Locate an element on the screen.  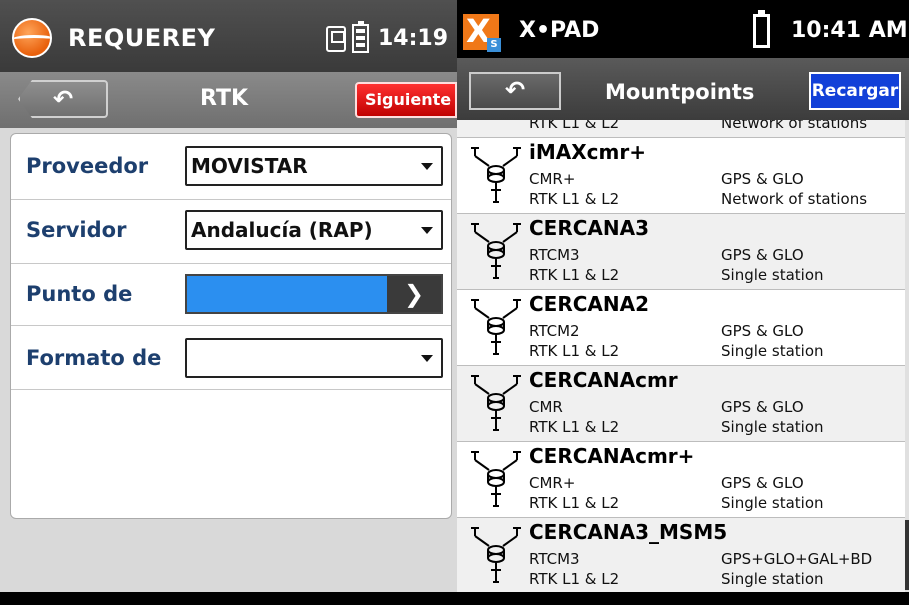
mountpoint-name: iMAXcmr+ is located at coordinates (587, 152).